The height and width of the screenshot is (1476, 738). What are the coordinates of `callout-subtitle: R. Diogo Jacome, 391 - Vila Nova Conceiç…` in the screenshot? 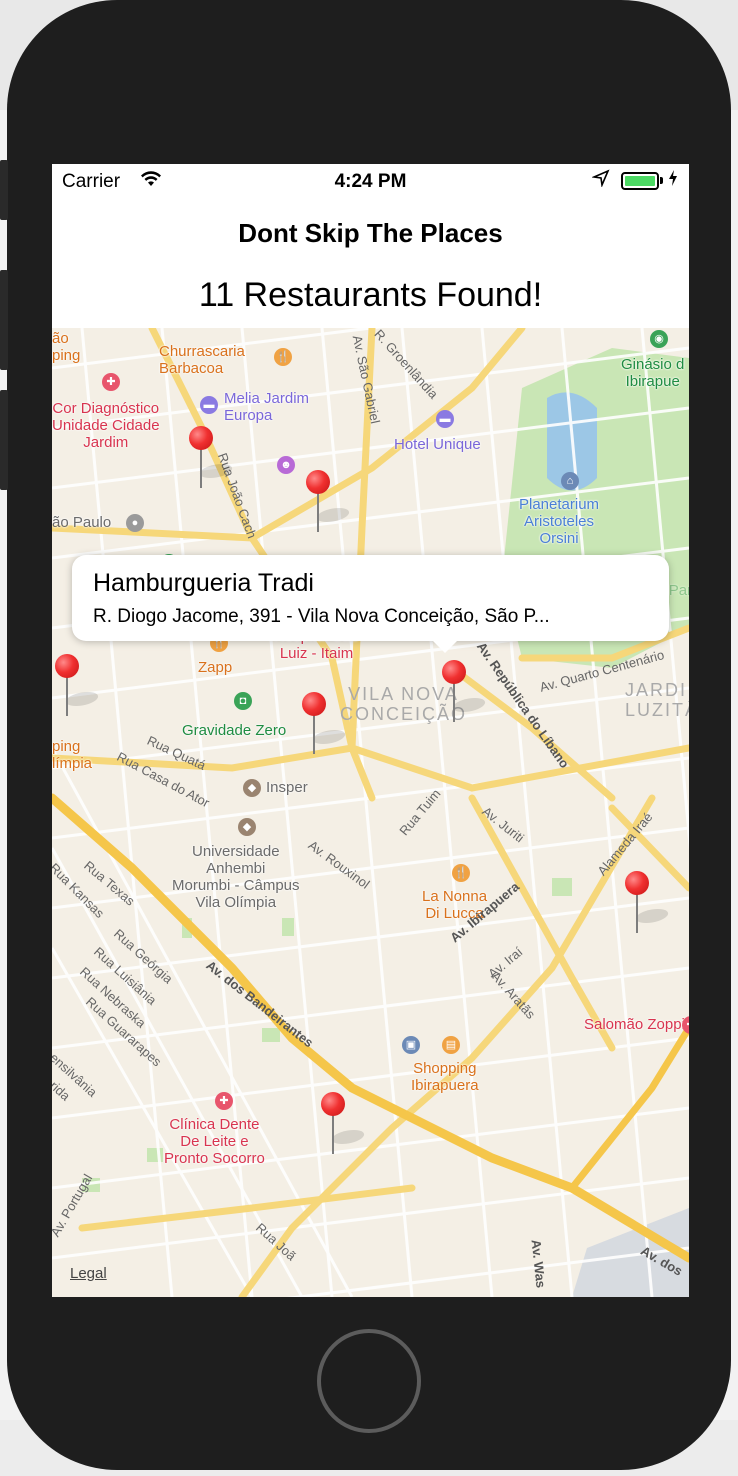 It's located at (321, 616).